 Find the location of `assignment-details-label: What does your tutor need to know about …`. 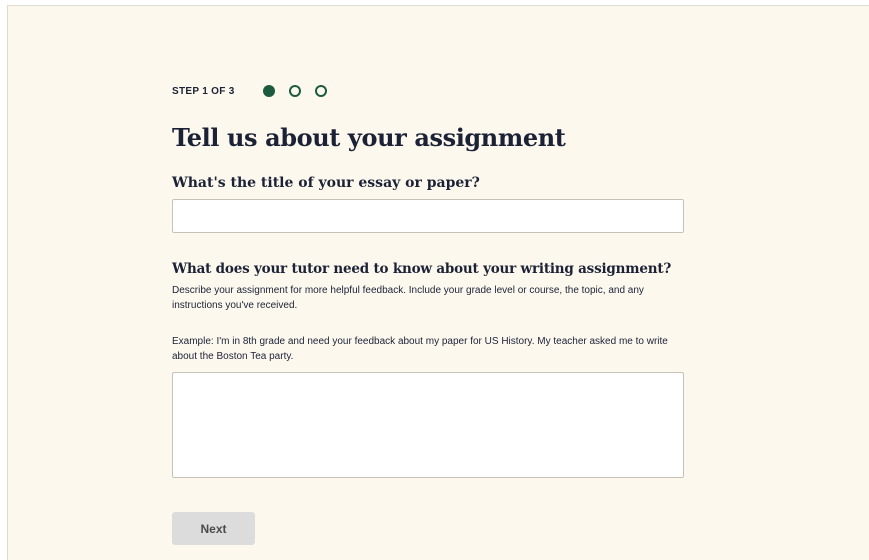

assignment-details-label: What does your tutor need to know about … is located at coordinates (422, 269).